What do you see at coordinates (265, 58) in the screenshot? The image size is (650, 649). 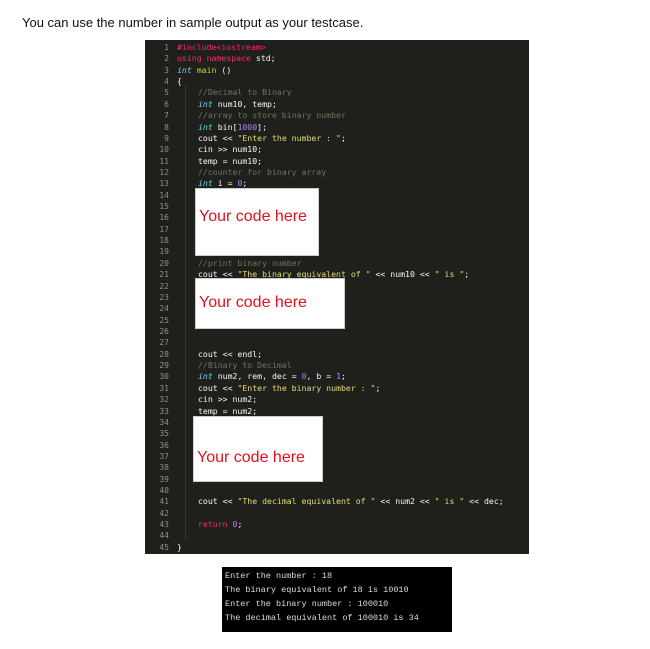 I see `code-token: std;` at bounding box center [265, 58].